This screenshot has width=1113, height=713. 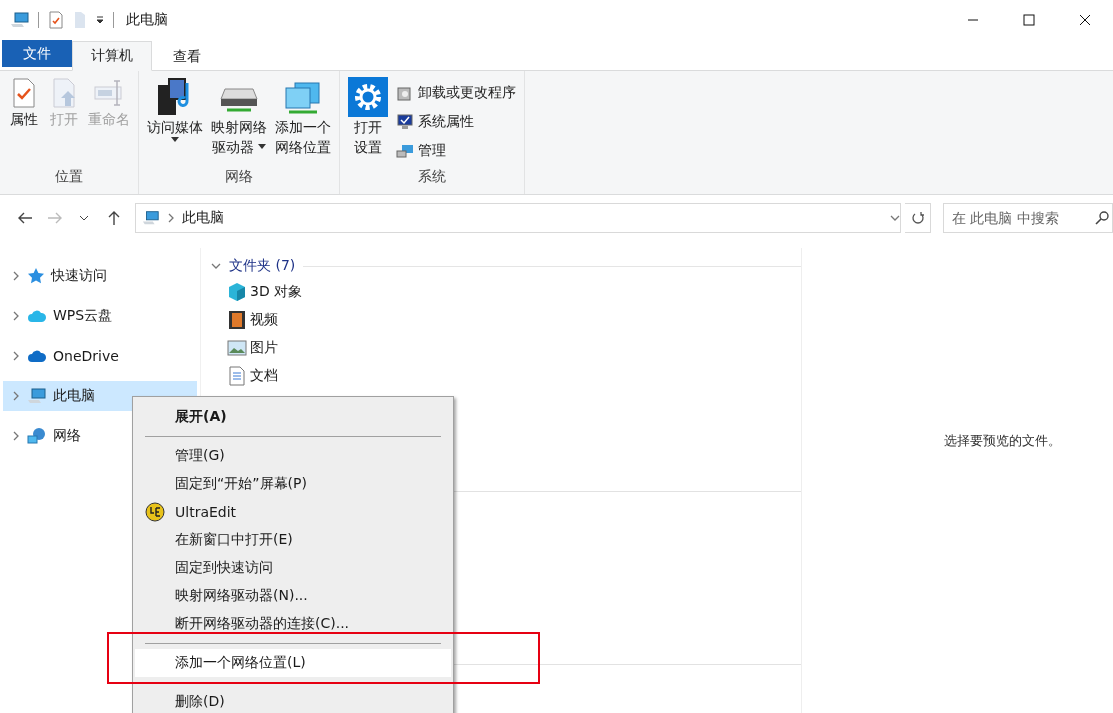 What do you see at coordinates (293, 700) in the screenshot?
I see `menu-item: 删除(D)` at bounding box center [293, 700].